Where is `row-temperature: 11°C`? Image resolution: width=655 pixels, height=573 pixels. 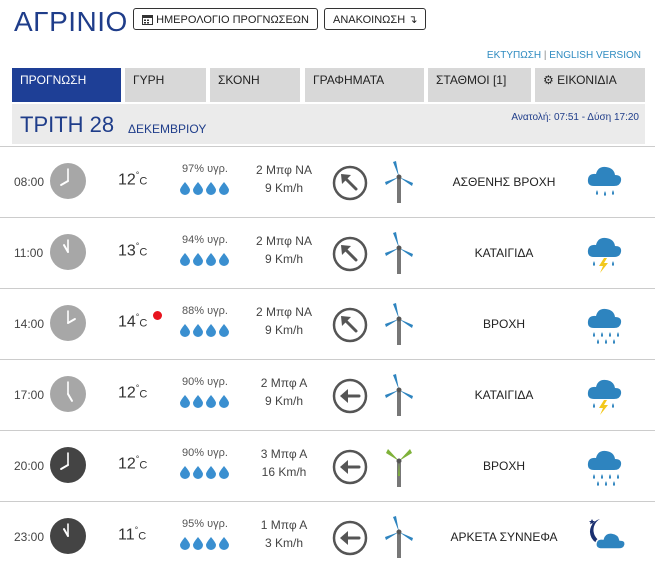 row-temperature: 11°C is located at coordinates (132, 534).